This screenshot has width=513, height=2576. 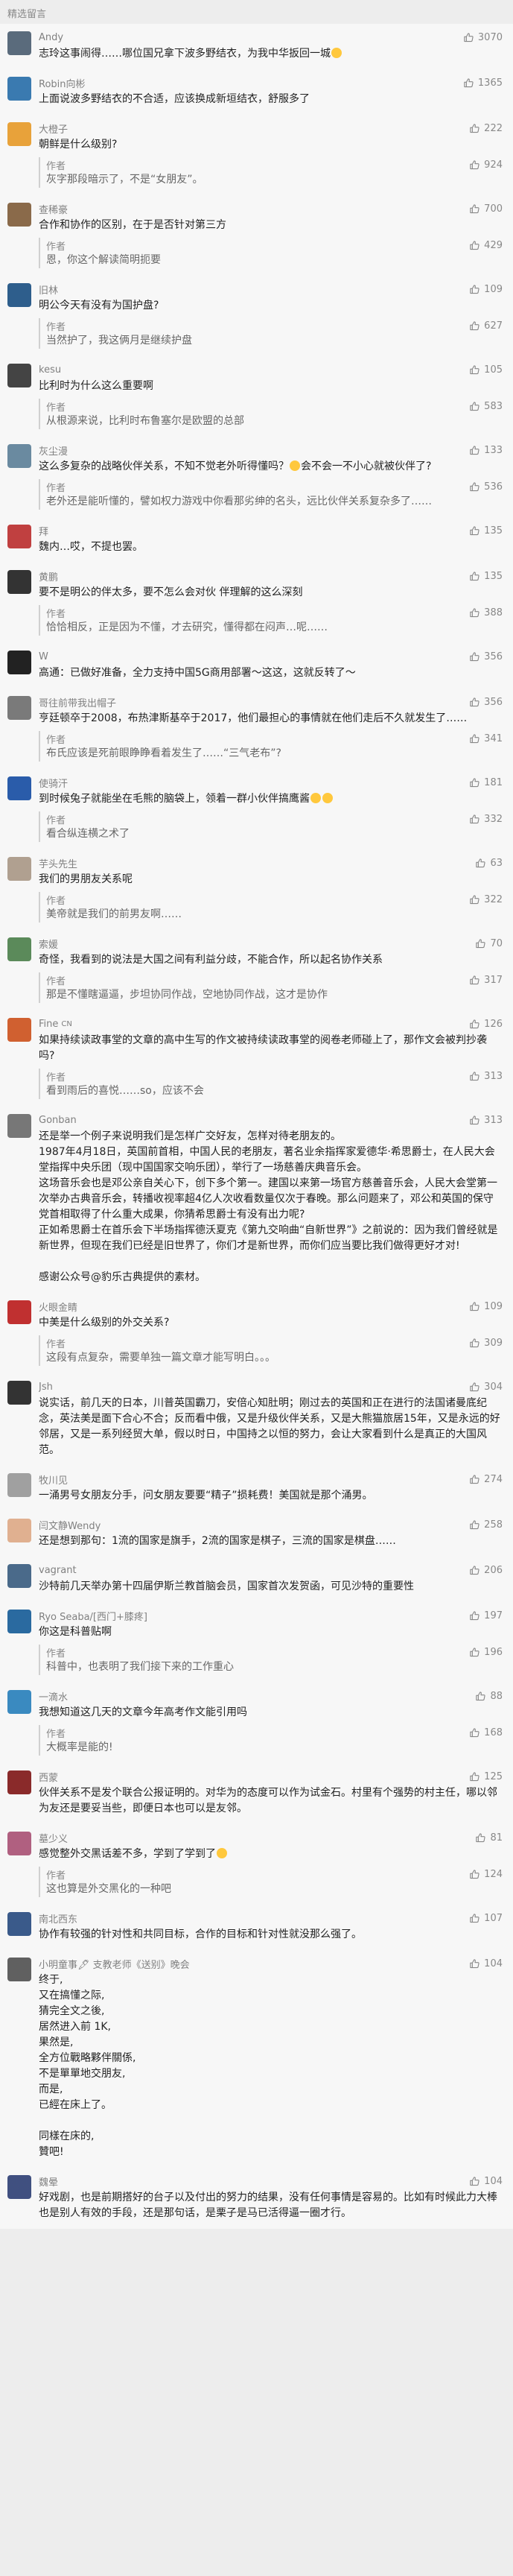 What do you see at coordinates (486, 450) in the screenshot?
I see `like-button: 133` at bounding box center [486, 450].